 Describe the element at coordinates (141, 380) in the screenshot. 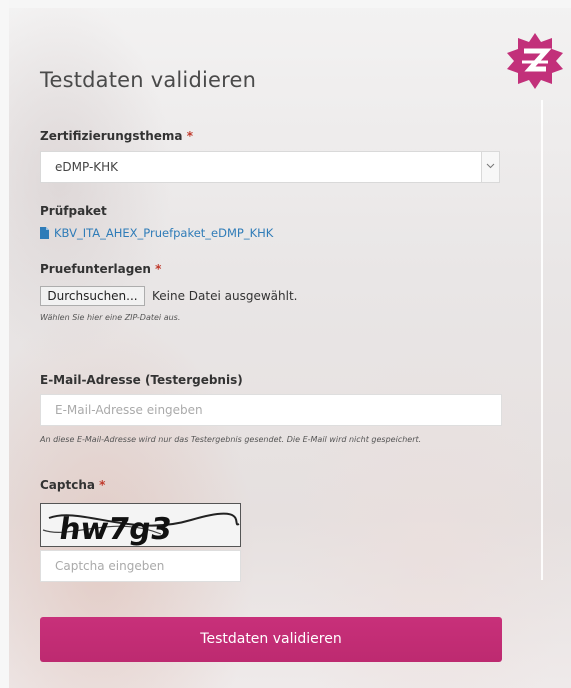

I see `email-label: E-Mail-Adresse (Testergebnis)` at that location.